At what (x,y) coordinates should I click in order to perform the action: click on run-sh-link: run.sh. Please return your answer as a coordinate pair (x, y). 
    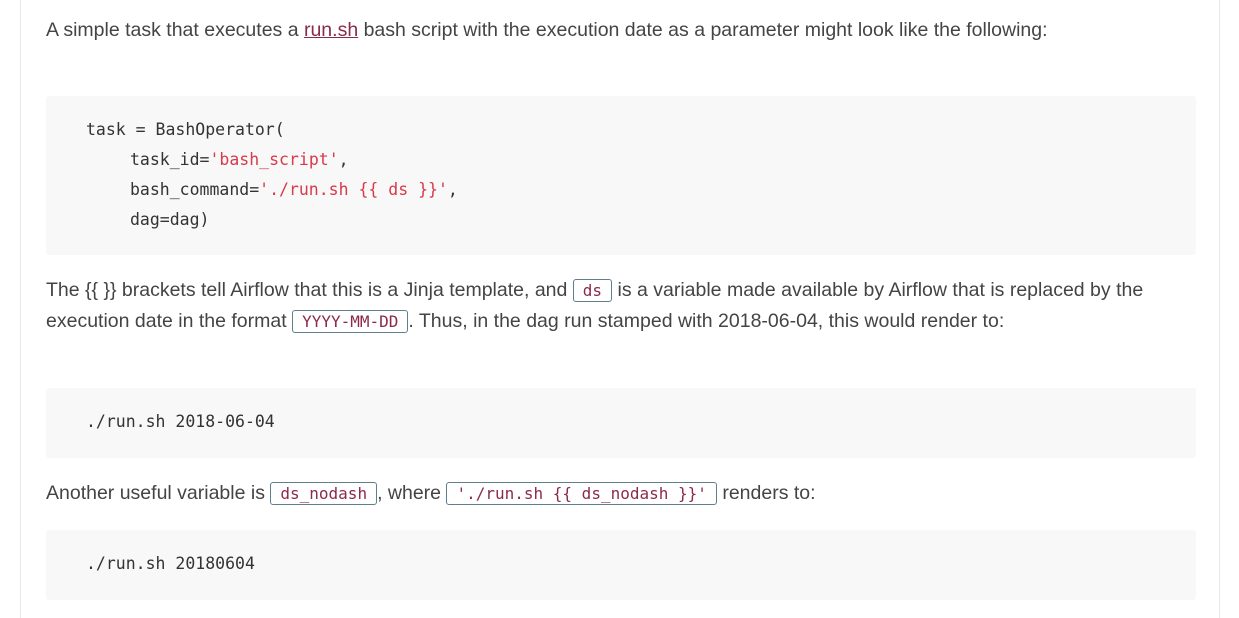
    Looking at the image, I should click on (331, 30).